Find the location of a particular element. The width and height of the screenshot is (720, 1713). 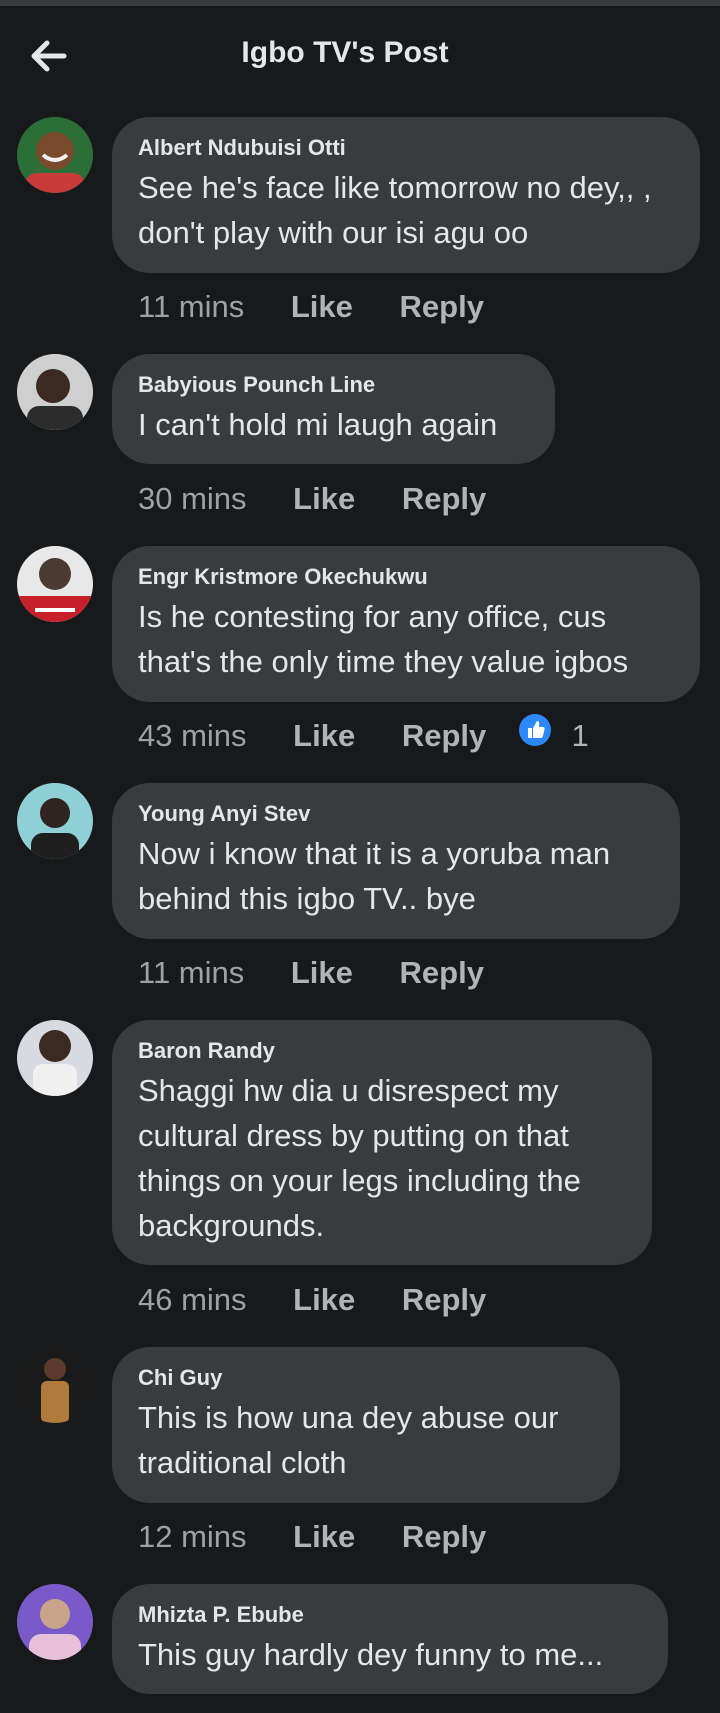

comment-actions: 30 mins Like Reply is located at coordinates (312, 499).